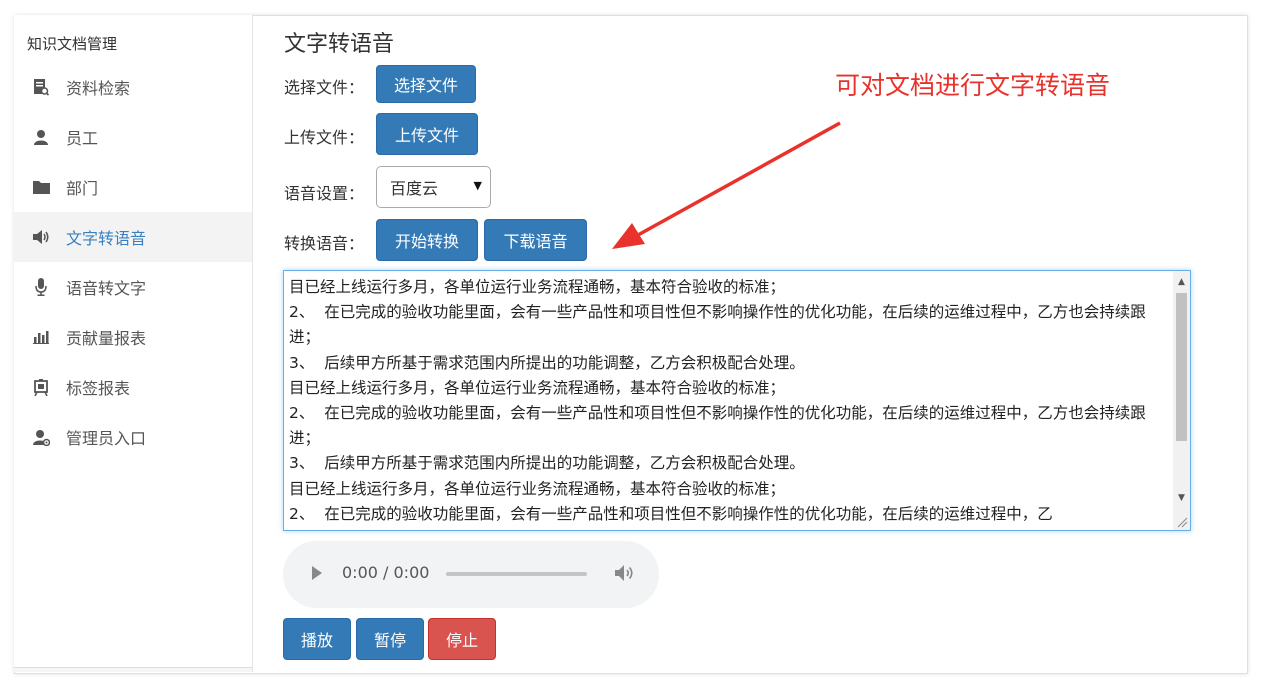  Describe the element at coordinates (462, 639) in the screenshot. I see `stop-button: 停止` at that location.